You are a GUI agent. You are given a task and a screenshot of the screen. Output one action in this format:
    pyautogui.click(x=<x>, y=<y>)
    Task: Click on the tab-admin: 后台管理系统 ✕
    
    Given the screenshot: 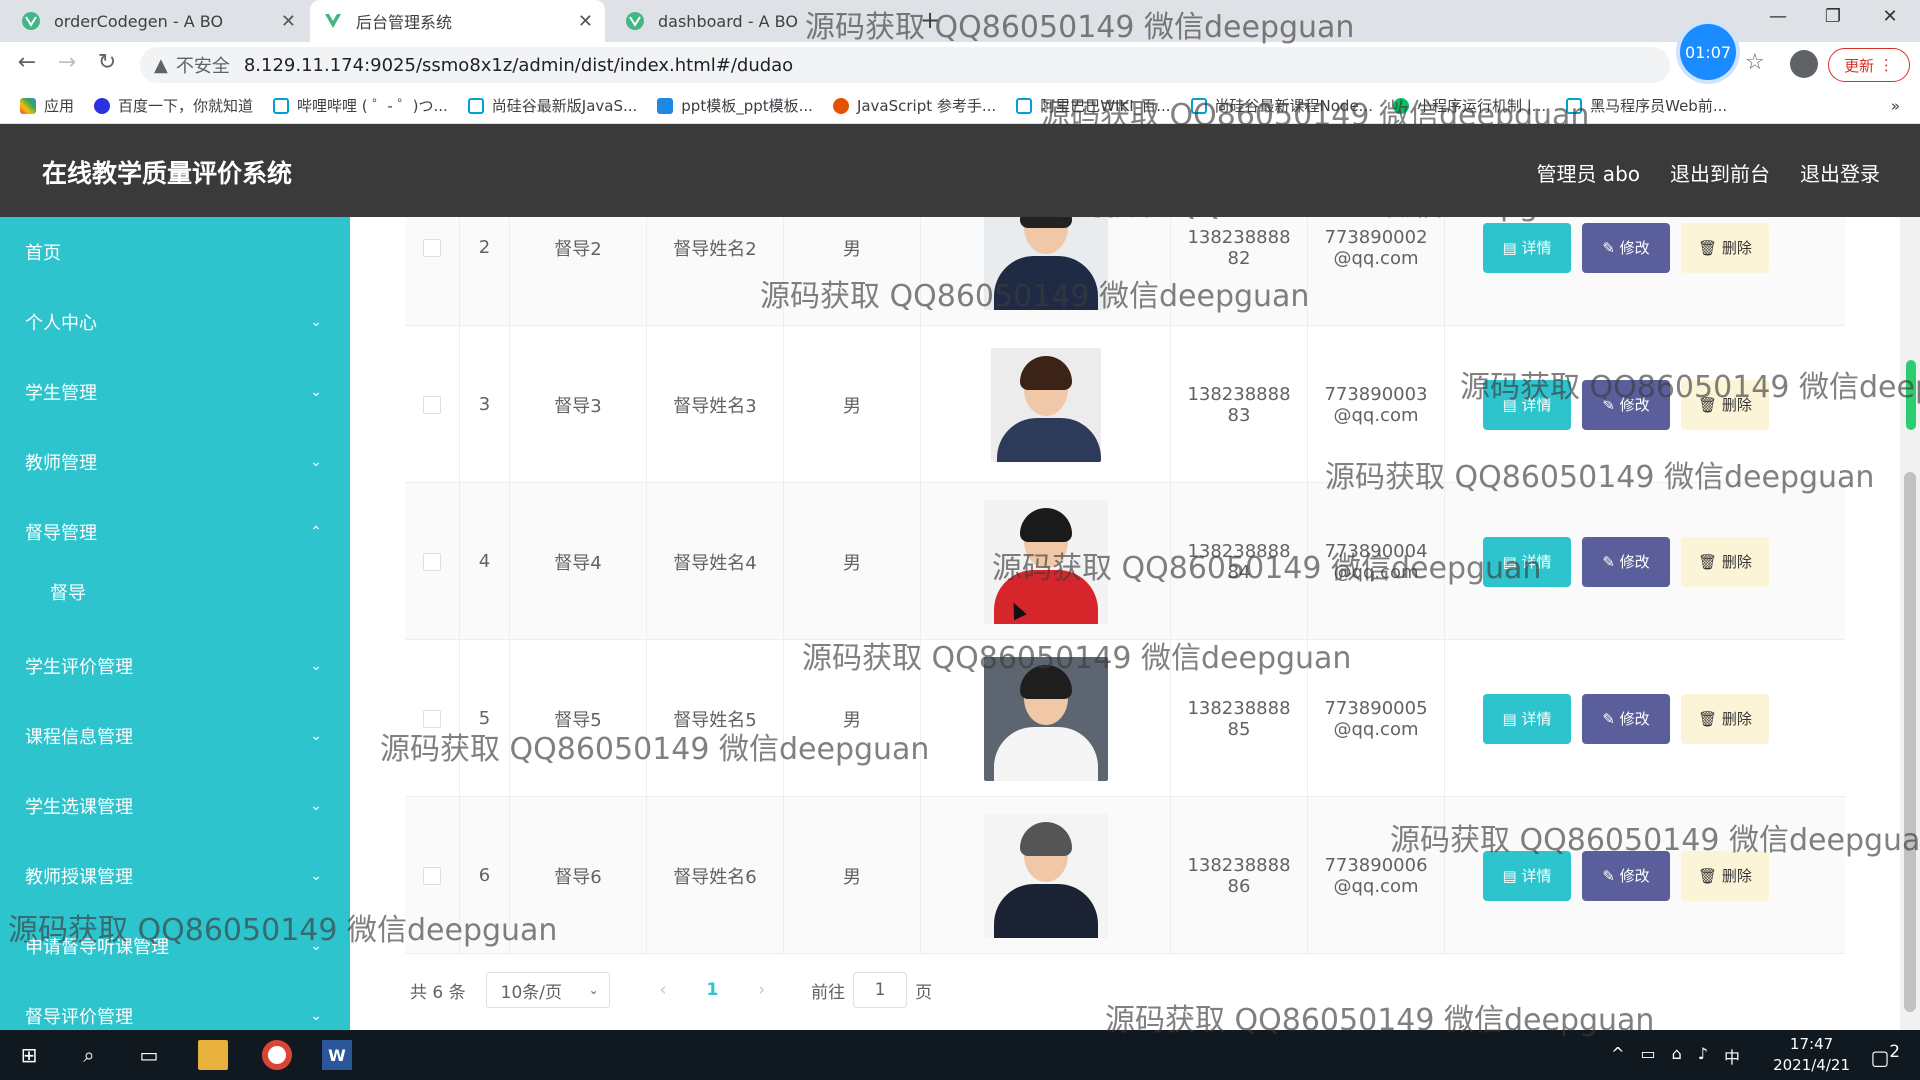 What is the action you would take?
    pyautogui.click(x=457, y=21)
    